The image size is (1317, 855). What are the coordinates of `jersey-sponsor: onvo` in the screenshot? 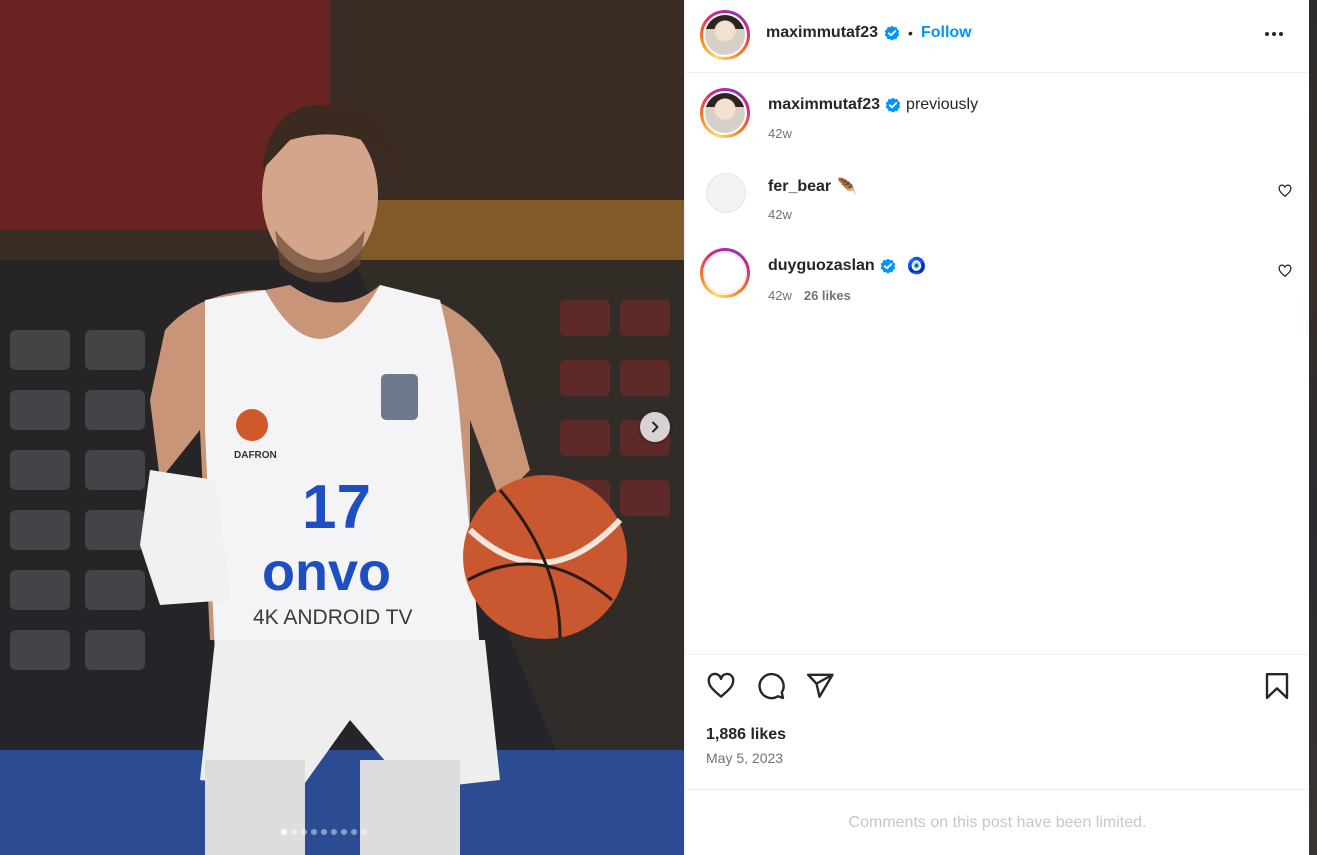 It's located at (326, 572).